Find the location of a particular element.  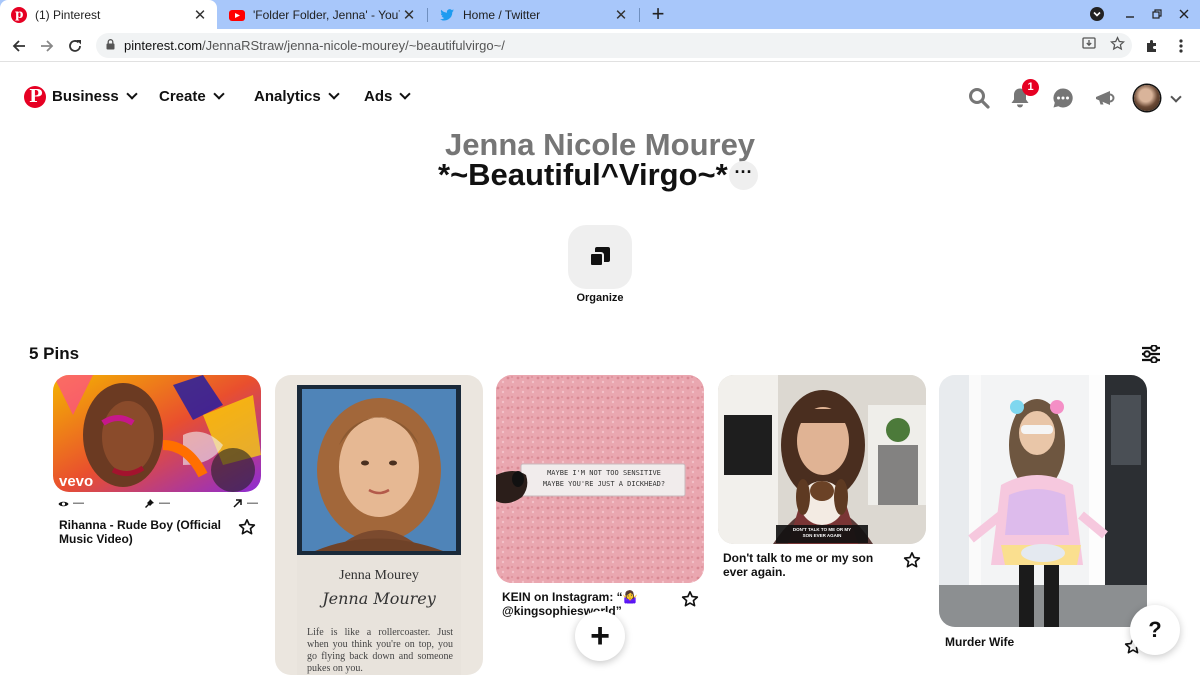

install-app-icon is located at coordinates (1089, 45).